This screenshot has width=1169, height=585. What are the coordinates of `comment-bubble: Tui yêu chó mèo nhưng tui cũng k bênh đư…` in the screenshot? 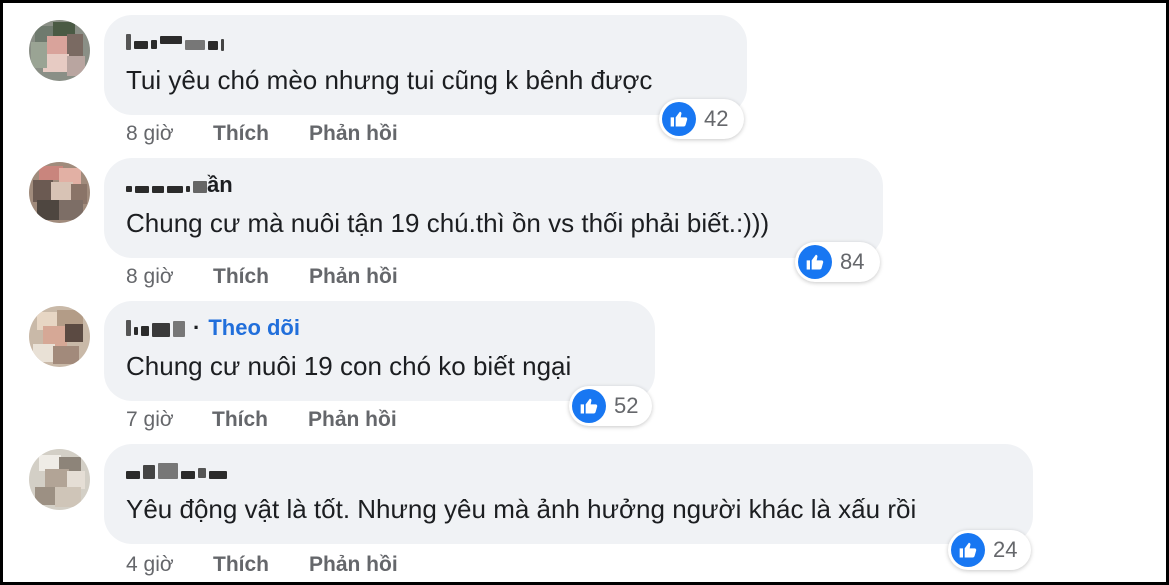 It's located at (425, 65).